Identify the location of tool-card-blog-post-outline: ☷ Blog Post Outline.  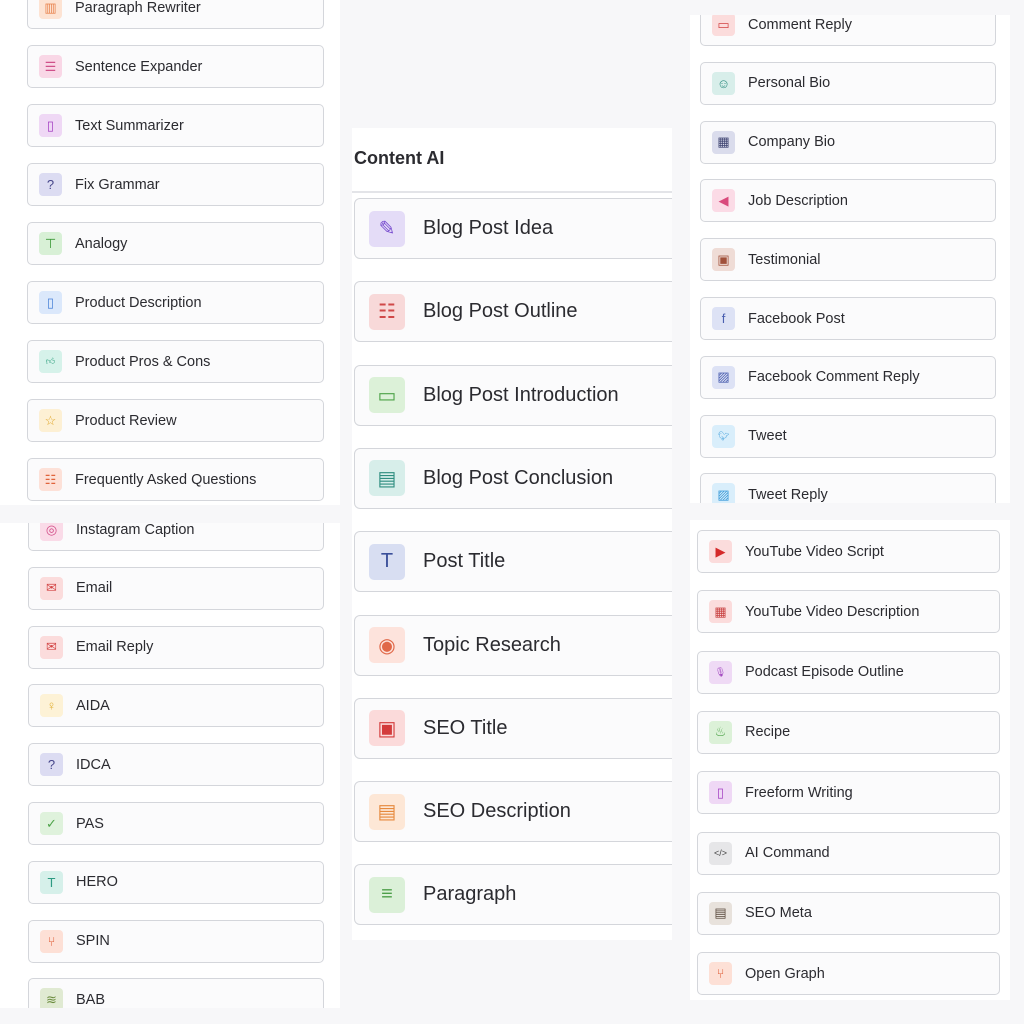
(513, 312).